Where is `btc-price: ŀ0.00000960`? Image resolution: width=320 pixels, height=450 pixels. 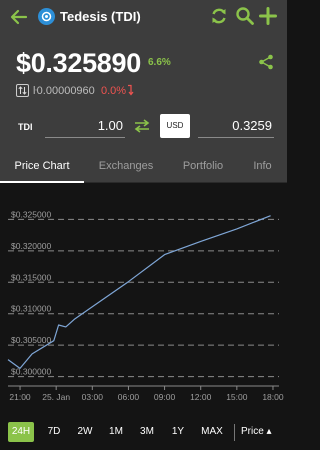
btc-price: ŀ0.00000960 is located at coordinates (64, 91).